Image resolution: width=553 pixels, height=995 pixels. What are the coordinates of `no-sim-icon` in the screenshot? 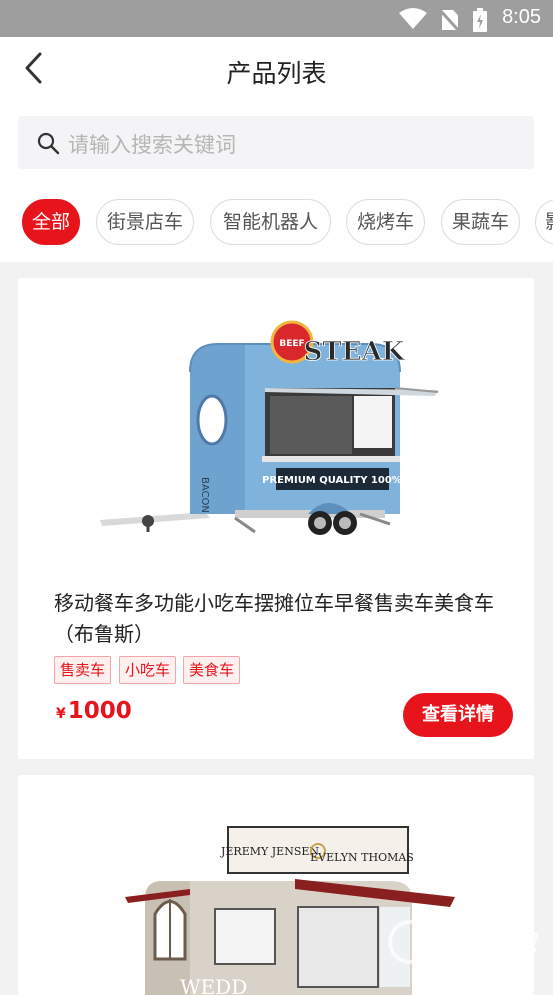 It's located at (449, 20).